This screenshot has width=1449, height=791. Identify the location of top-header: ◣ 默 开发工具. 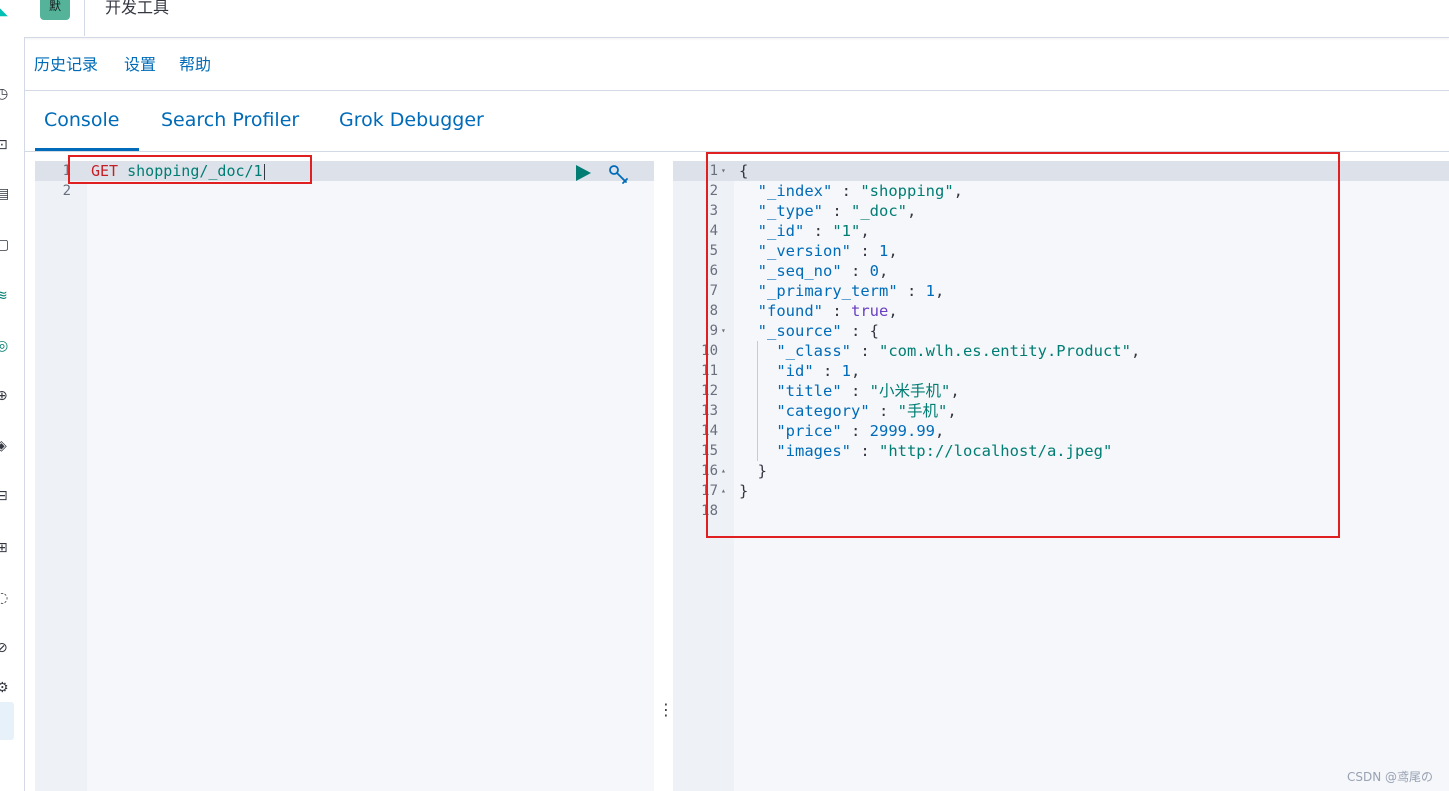
(724, 19).